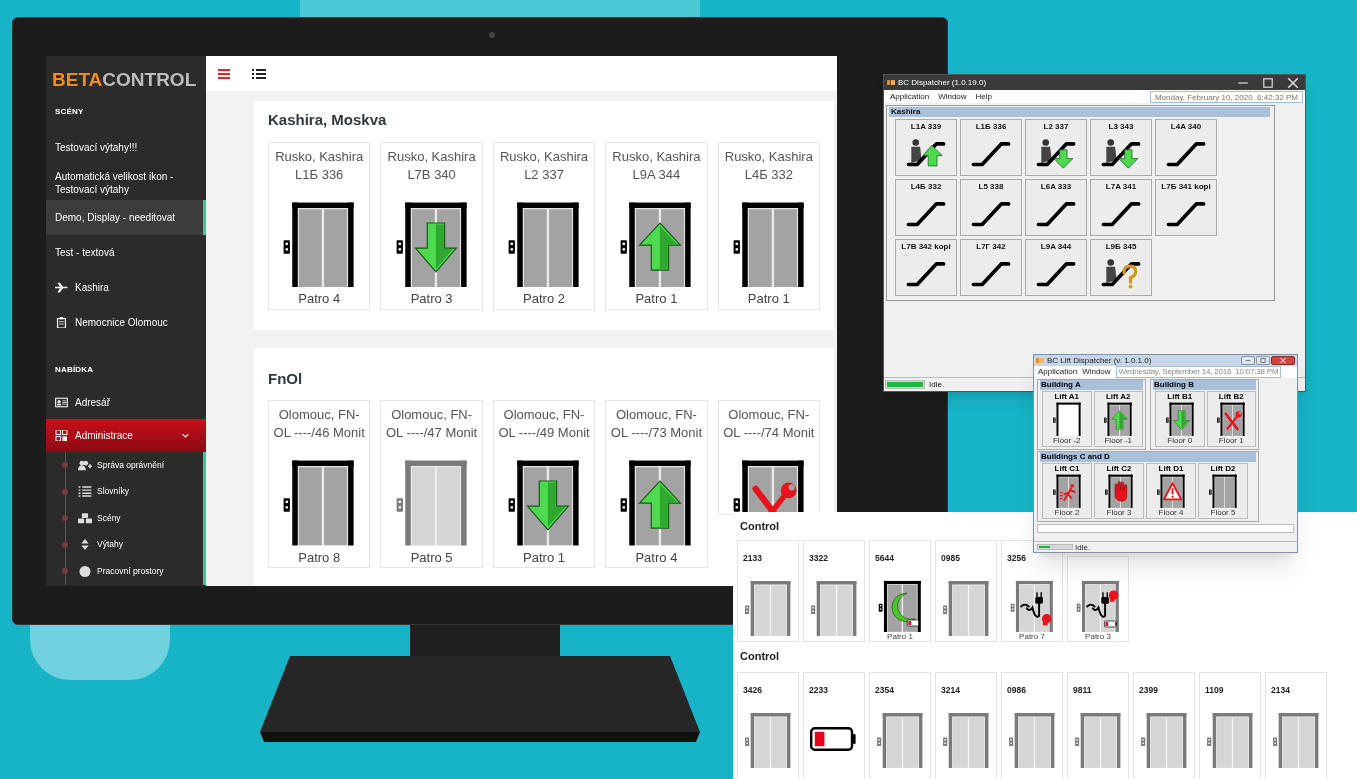 The height and width of the screenshot is (779, 1357). Describe the element at coordinates (1098, 598) in the screenshot. I see `lift-tile: Patro 3` at that location.